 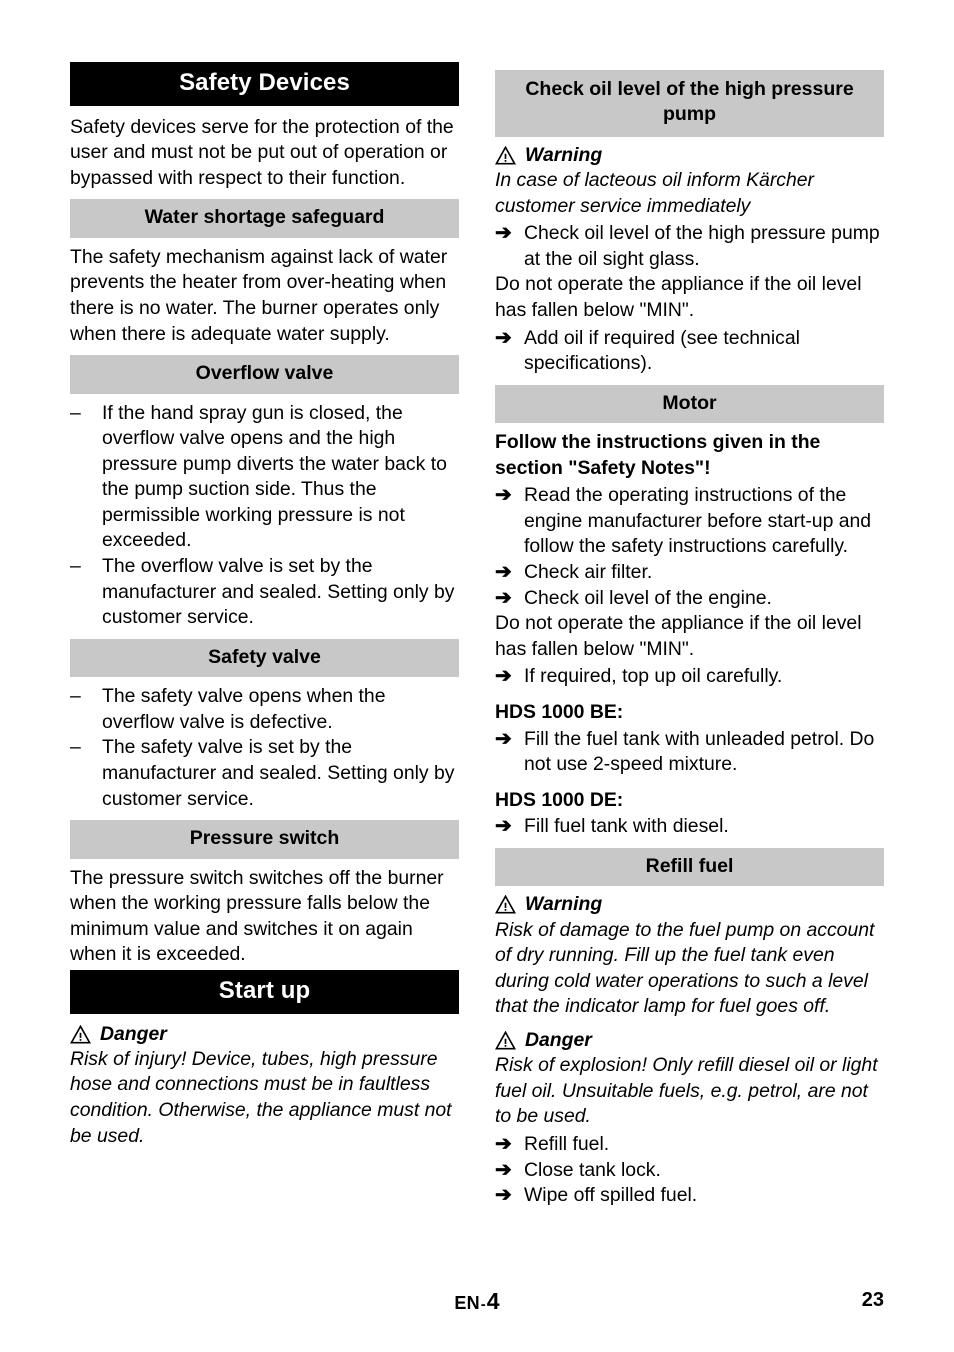 What do you see at coordinates (264, 218) in the screenshot?
I see `subsection-heading-water-shortage-safeguard: Water shortage safeguard` at bounding box center [264, 218].